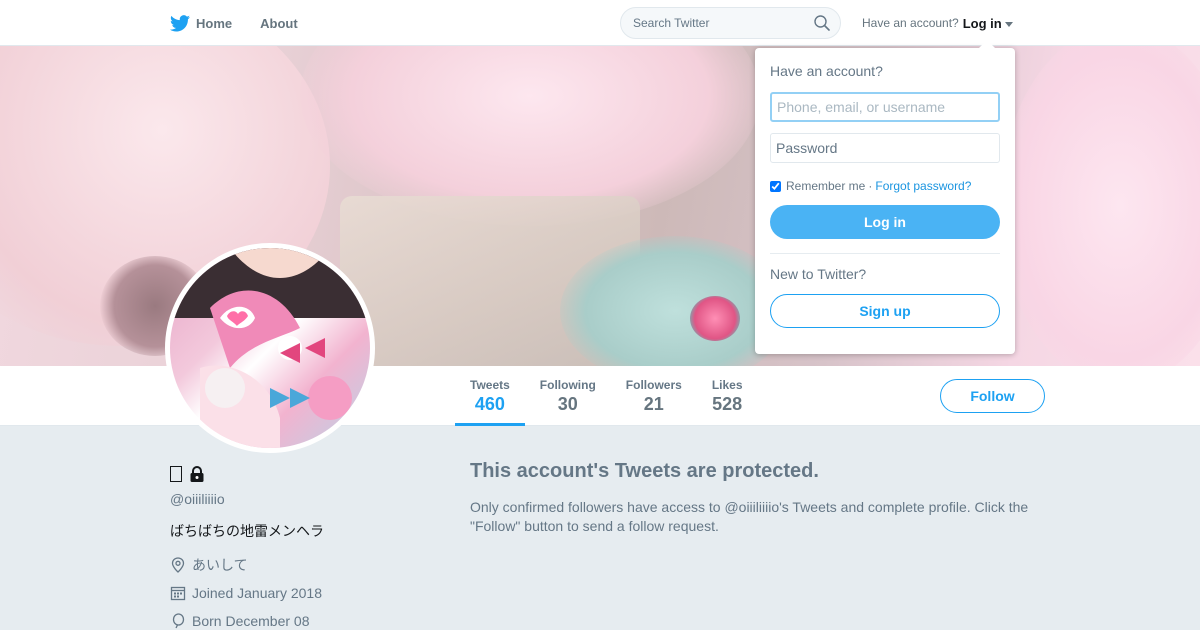 The height and width of the screenshot is (630, 1200). I want to click on signup-button: Sign up, so click(885, 311).